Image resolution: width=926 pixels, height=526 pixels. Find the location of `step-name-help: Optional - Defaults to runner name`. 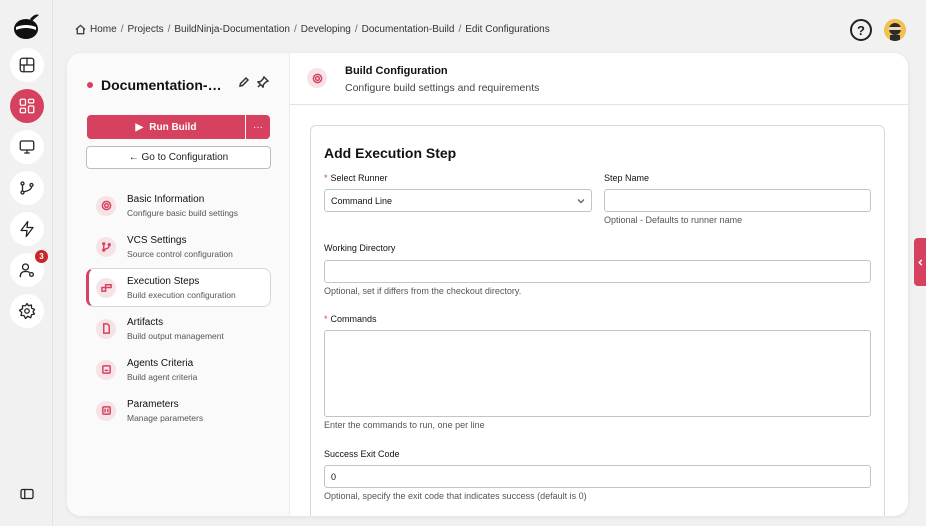

step-name-help: Optional - Defaults to runner name is located at coordinates (673, 220).